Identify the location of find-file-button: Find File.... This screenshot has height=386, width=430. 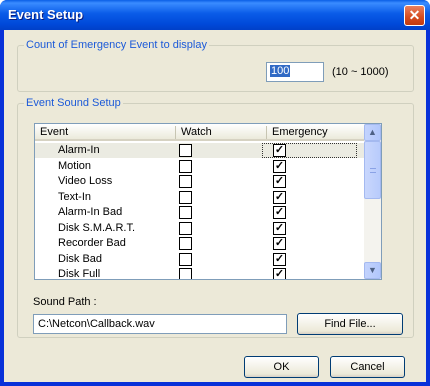
(350, 324).